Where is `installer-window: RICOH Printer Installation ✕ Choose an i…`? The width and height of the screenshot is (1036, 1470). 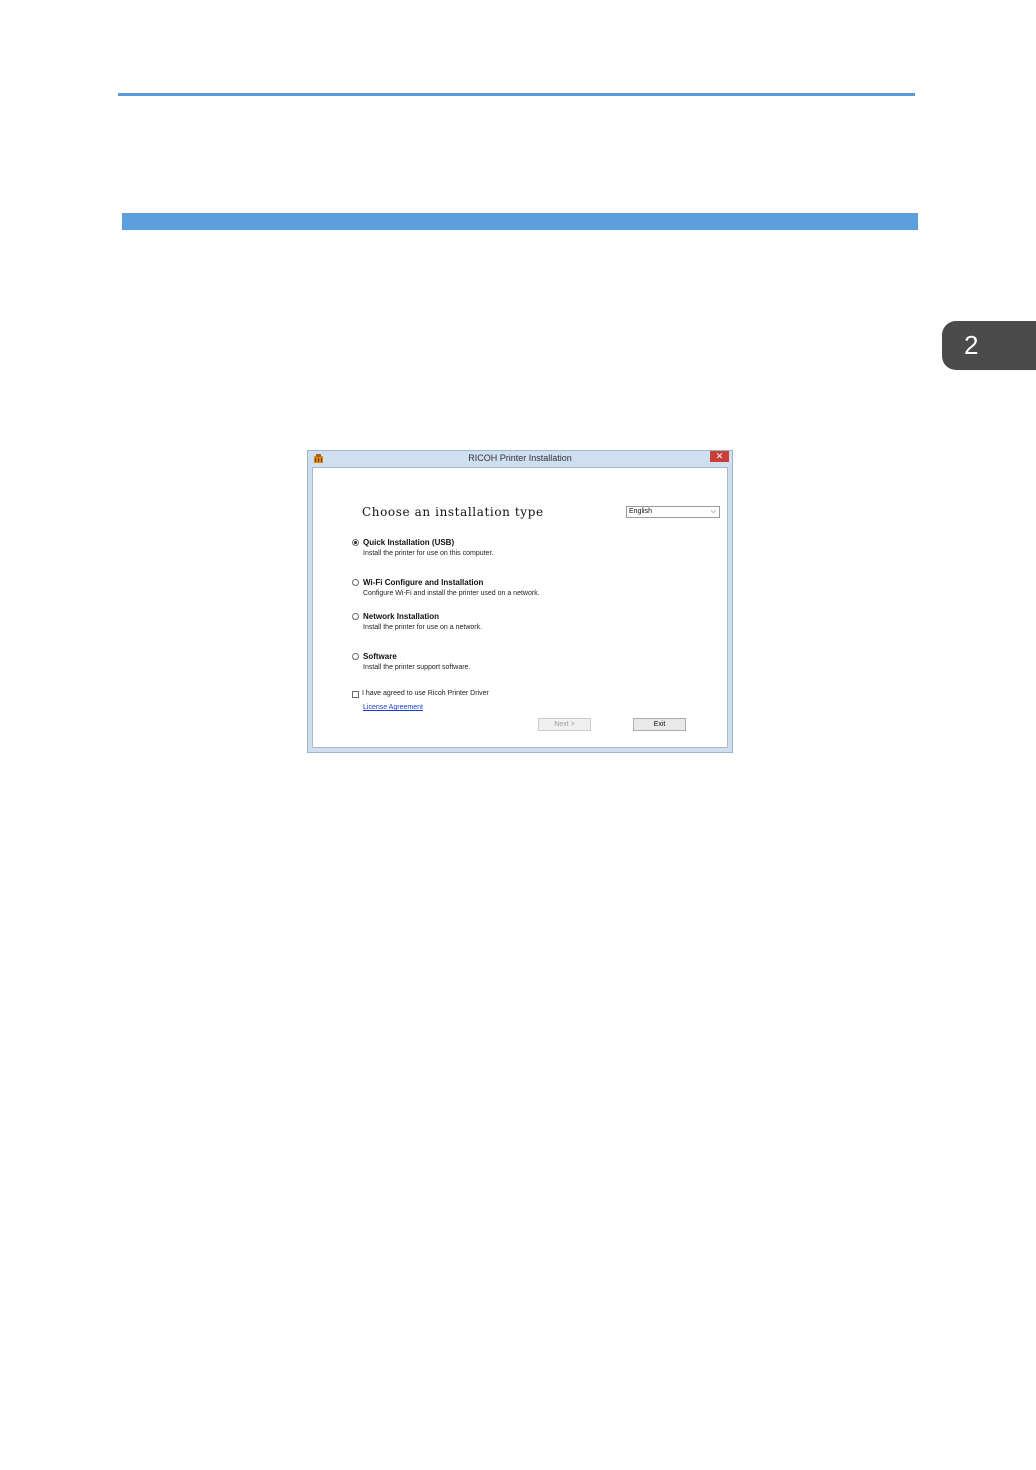 installer-window: RICOH Printer Installation ✕ Choose an i… is located at coordinates (520, 601).